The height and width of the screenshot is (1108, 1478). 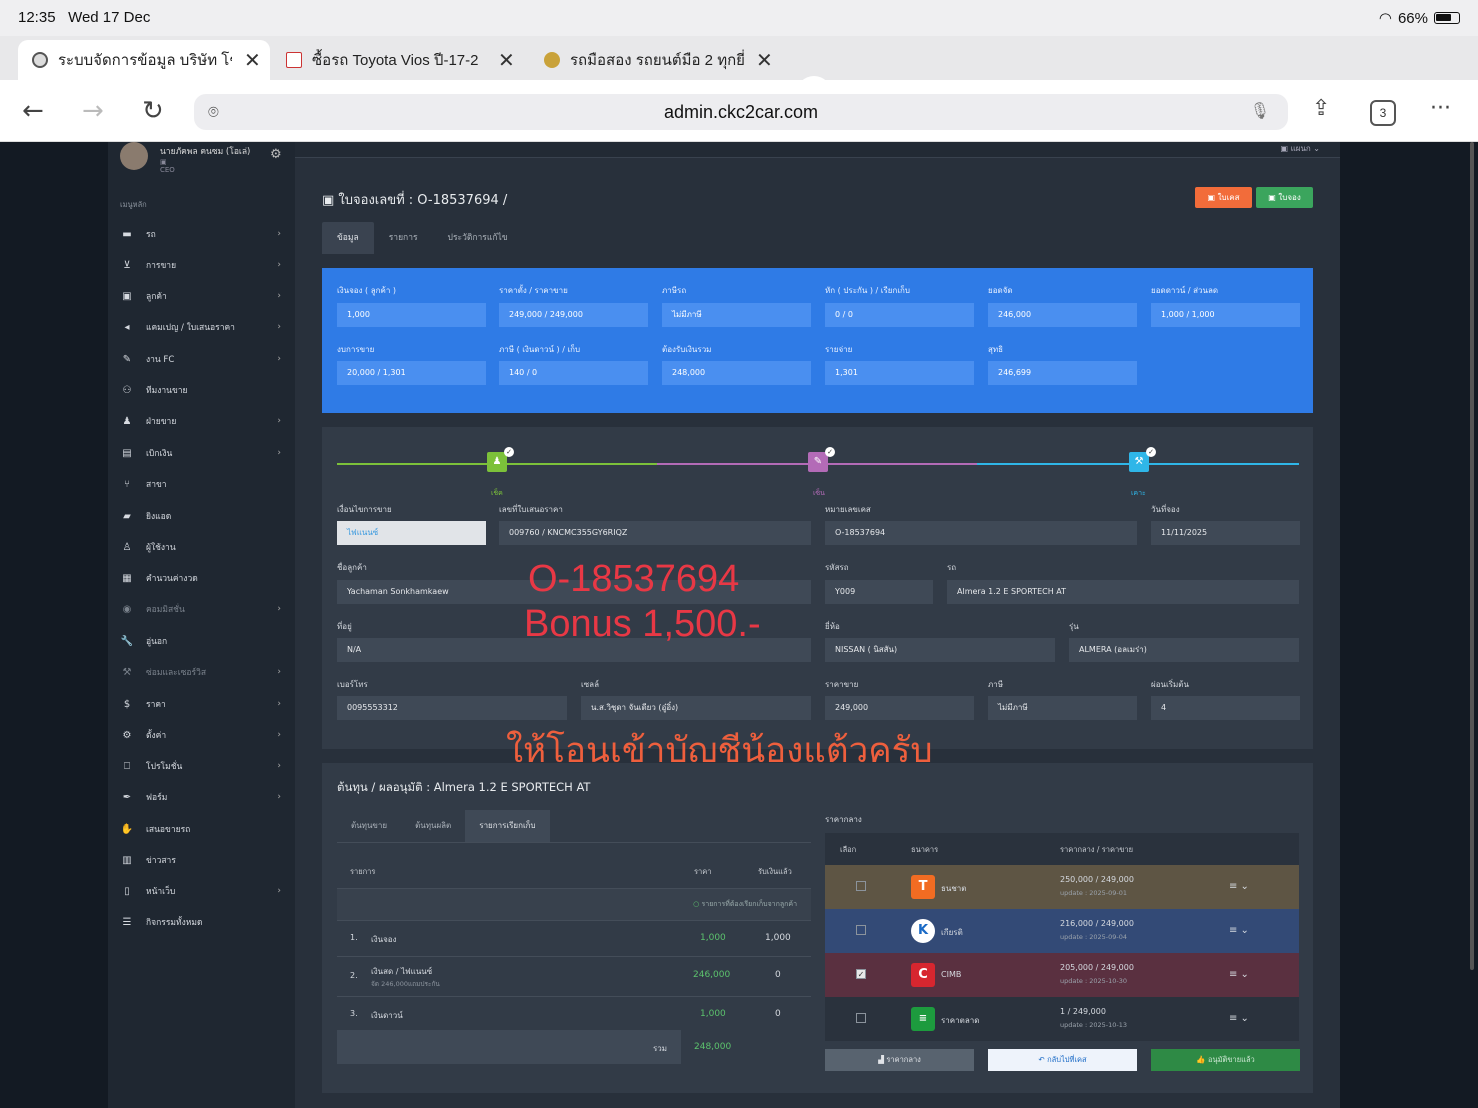 I want to click on sidebar-item-withdraw: ▤ เบิกเงิน ›, so click(x=202, y=453).